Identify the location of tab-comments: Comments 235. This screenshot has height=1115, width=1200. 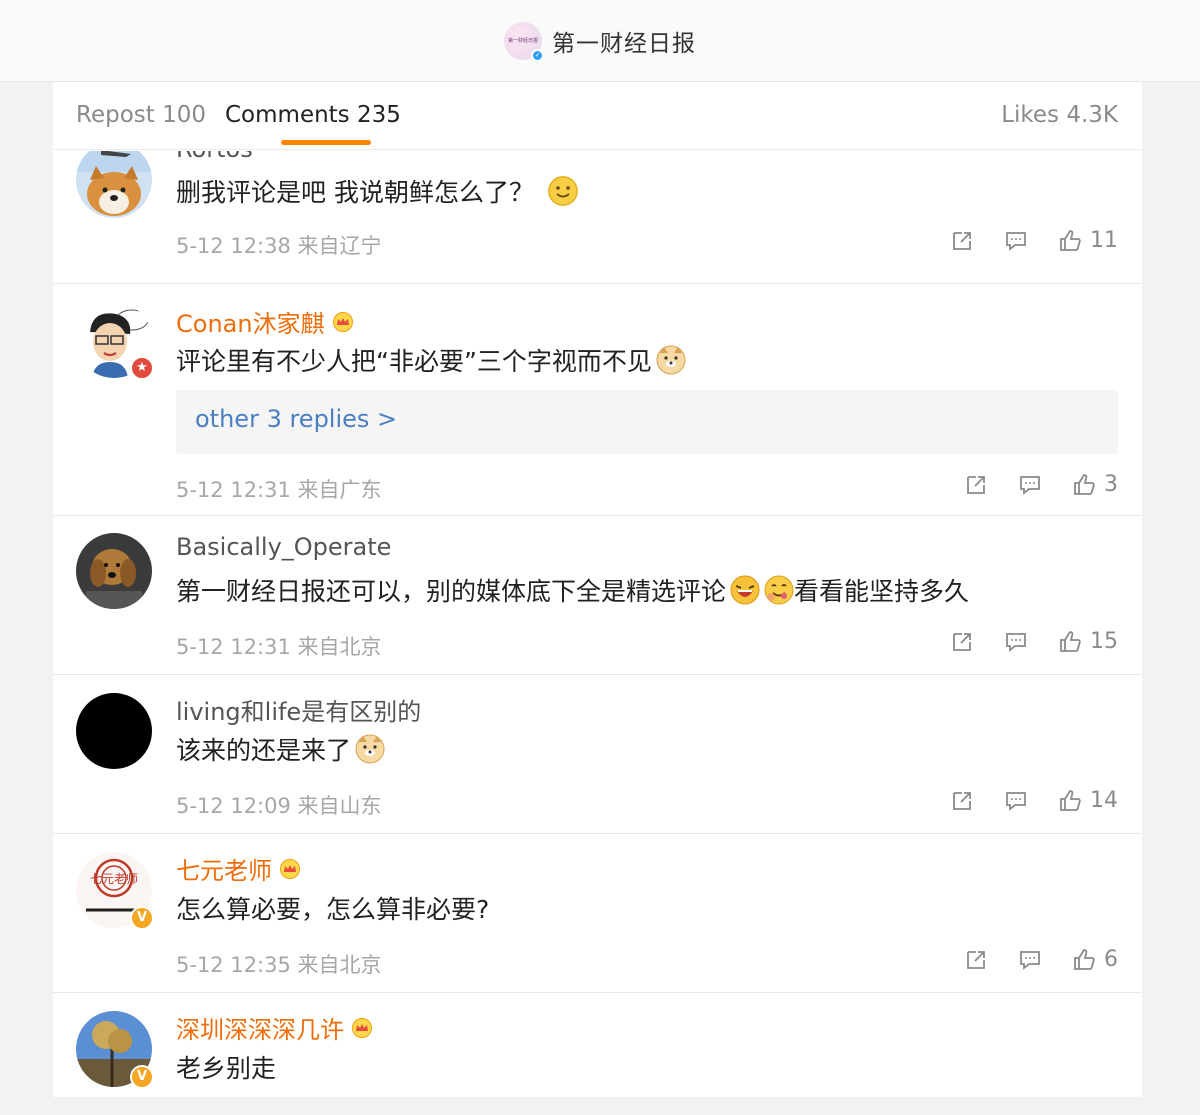
(313, 115).